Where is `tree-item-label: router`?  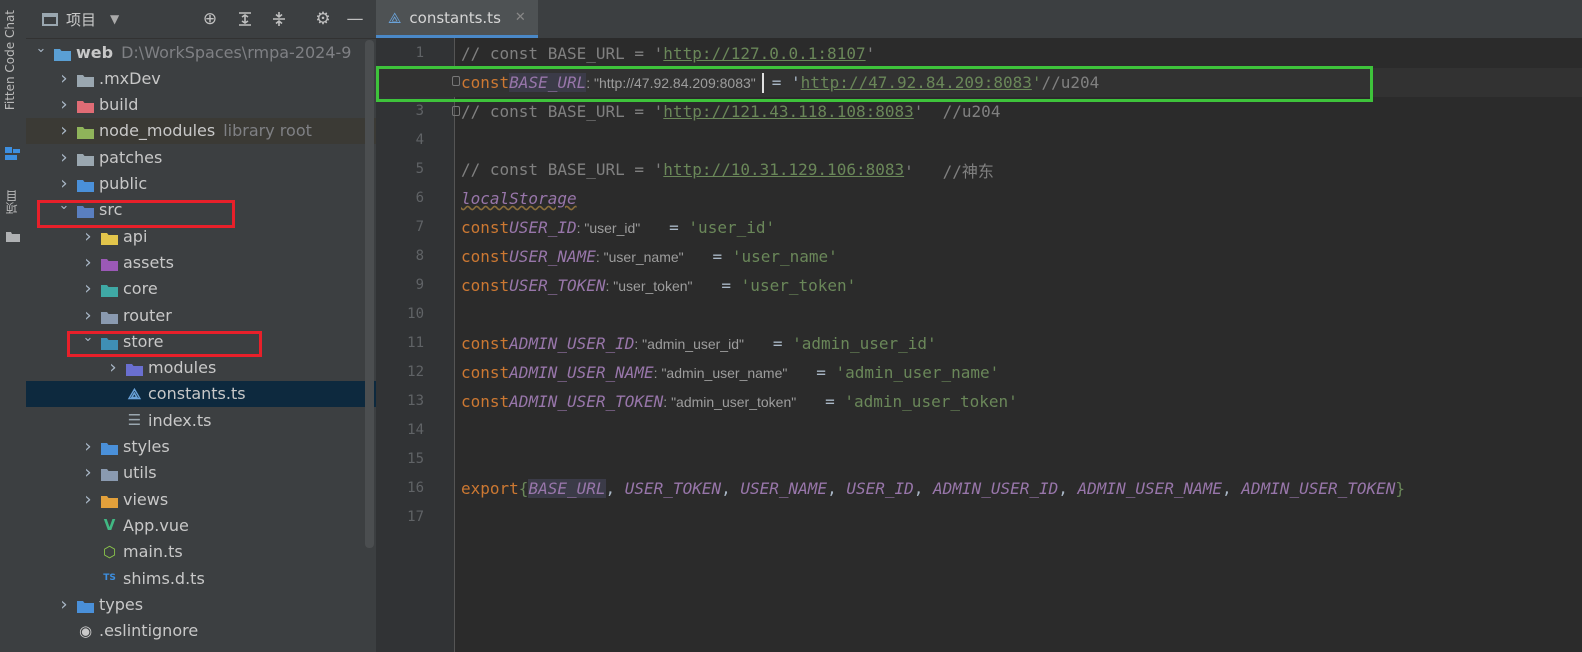
tree-item-label: router is located at coordinates (147, 315).